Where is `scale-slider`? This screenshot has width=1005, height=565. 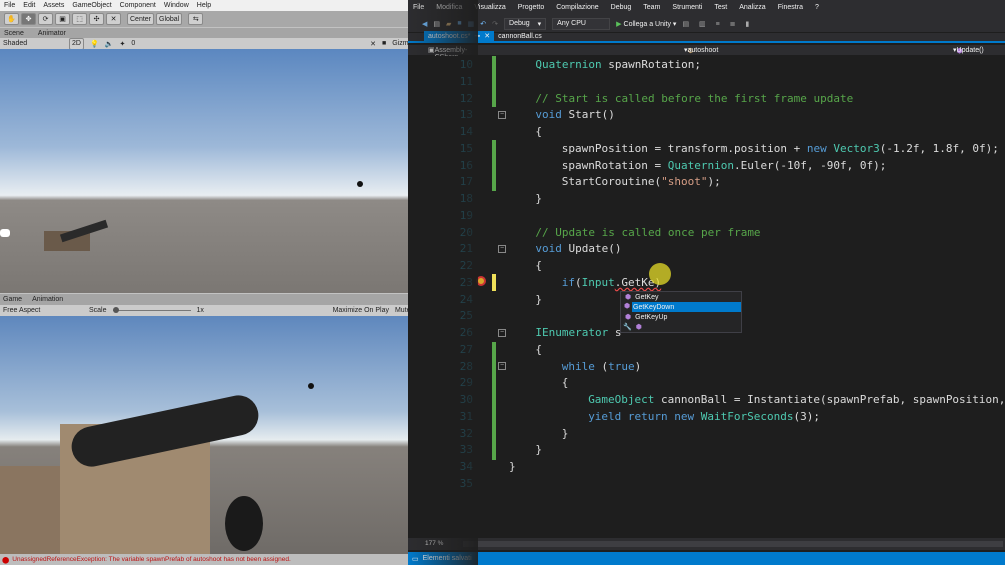
scale-slider is located at coordinates (151, 310).